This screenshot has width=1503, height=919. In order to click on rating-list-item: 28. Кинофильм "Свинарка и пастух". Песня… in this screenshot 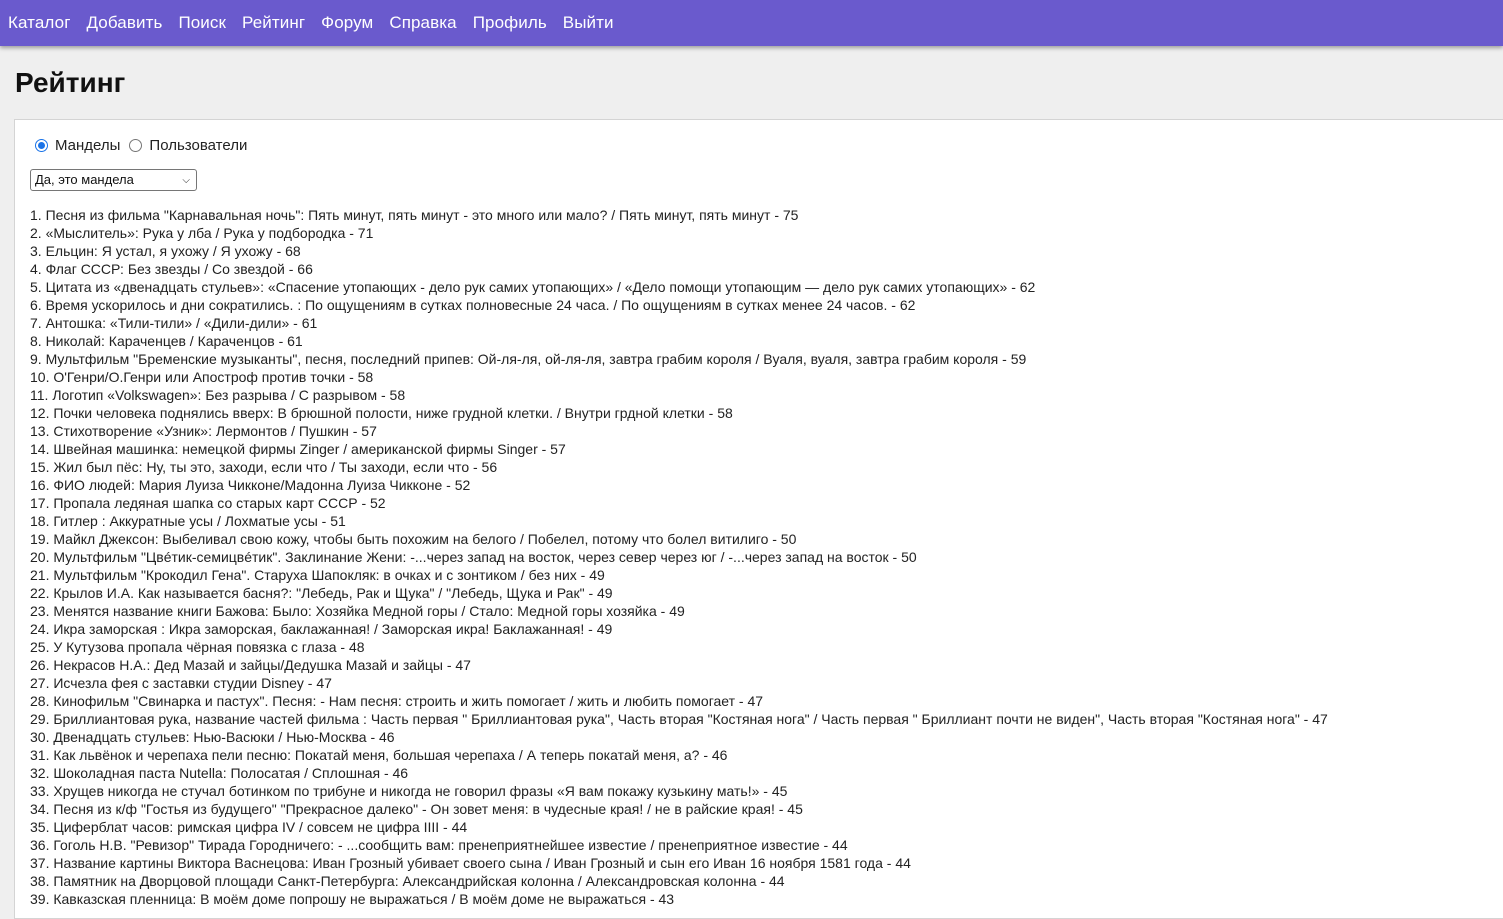, I will do `click(397, 701)`.